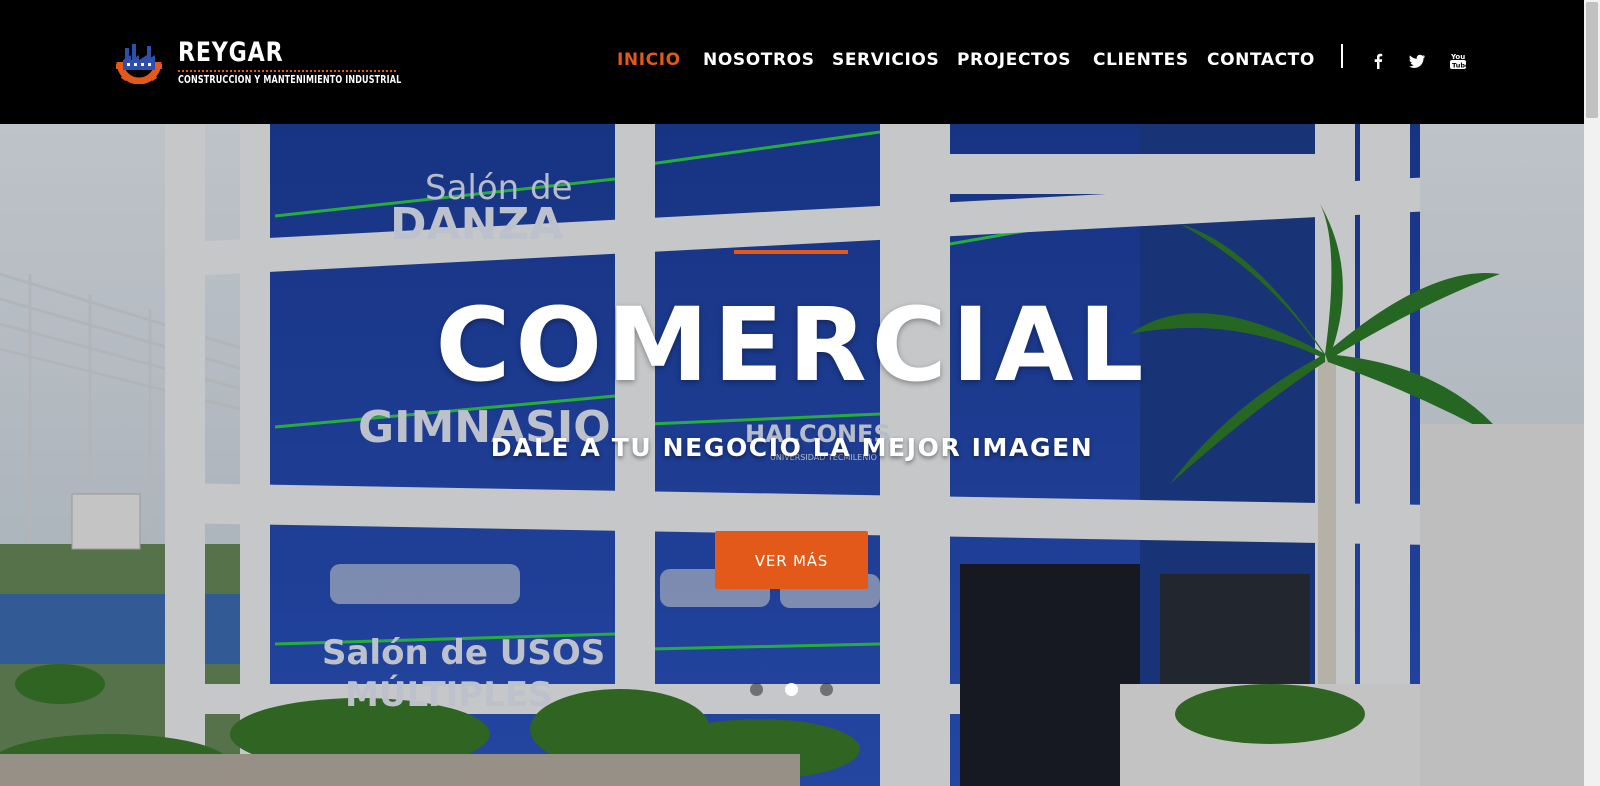  I want to click on nav-servicios: SERVICIOS, so click(885, 60).